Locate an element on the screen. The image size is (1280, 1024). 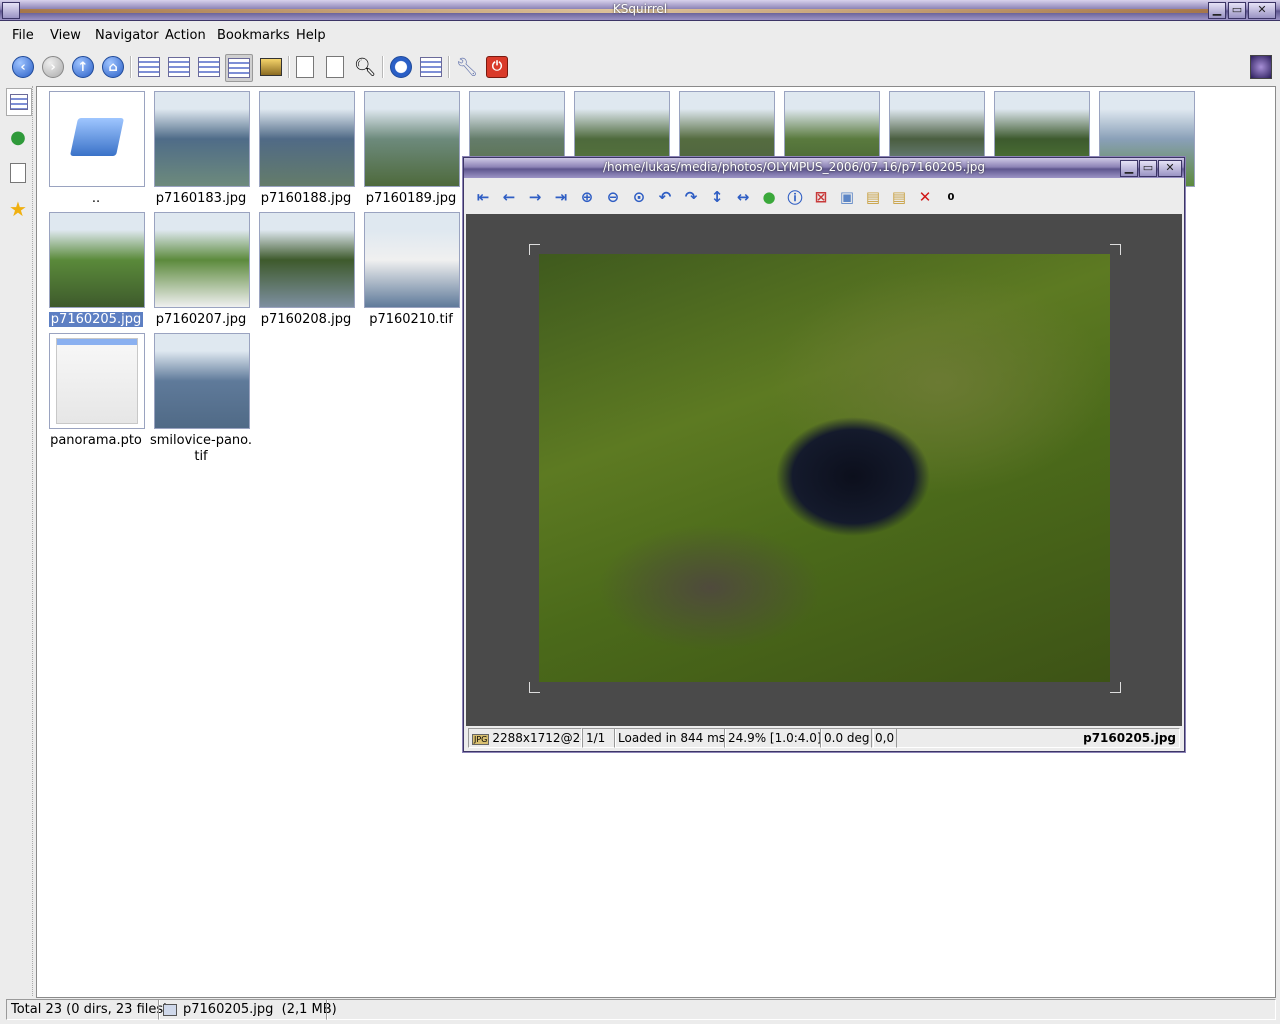
next-image-icon: → is located at coordinates (535, 197).